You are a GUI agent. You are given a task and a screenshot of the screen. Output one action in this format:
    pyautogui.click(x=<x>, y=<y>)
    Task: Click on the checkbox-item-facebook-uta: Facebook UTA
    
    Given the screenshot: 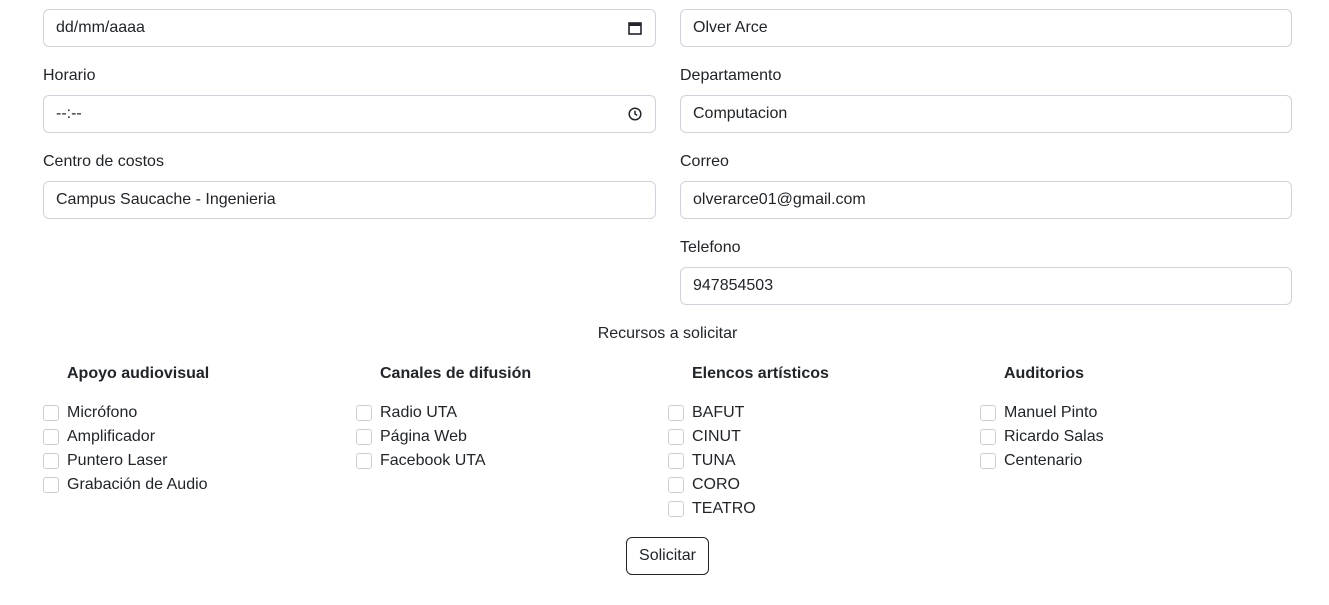 What is the action you would take?
    pyautogui.click(x=421, y=461)
    